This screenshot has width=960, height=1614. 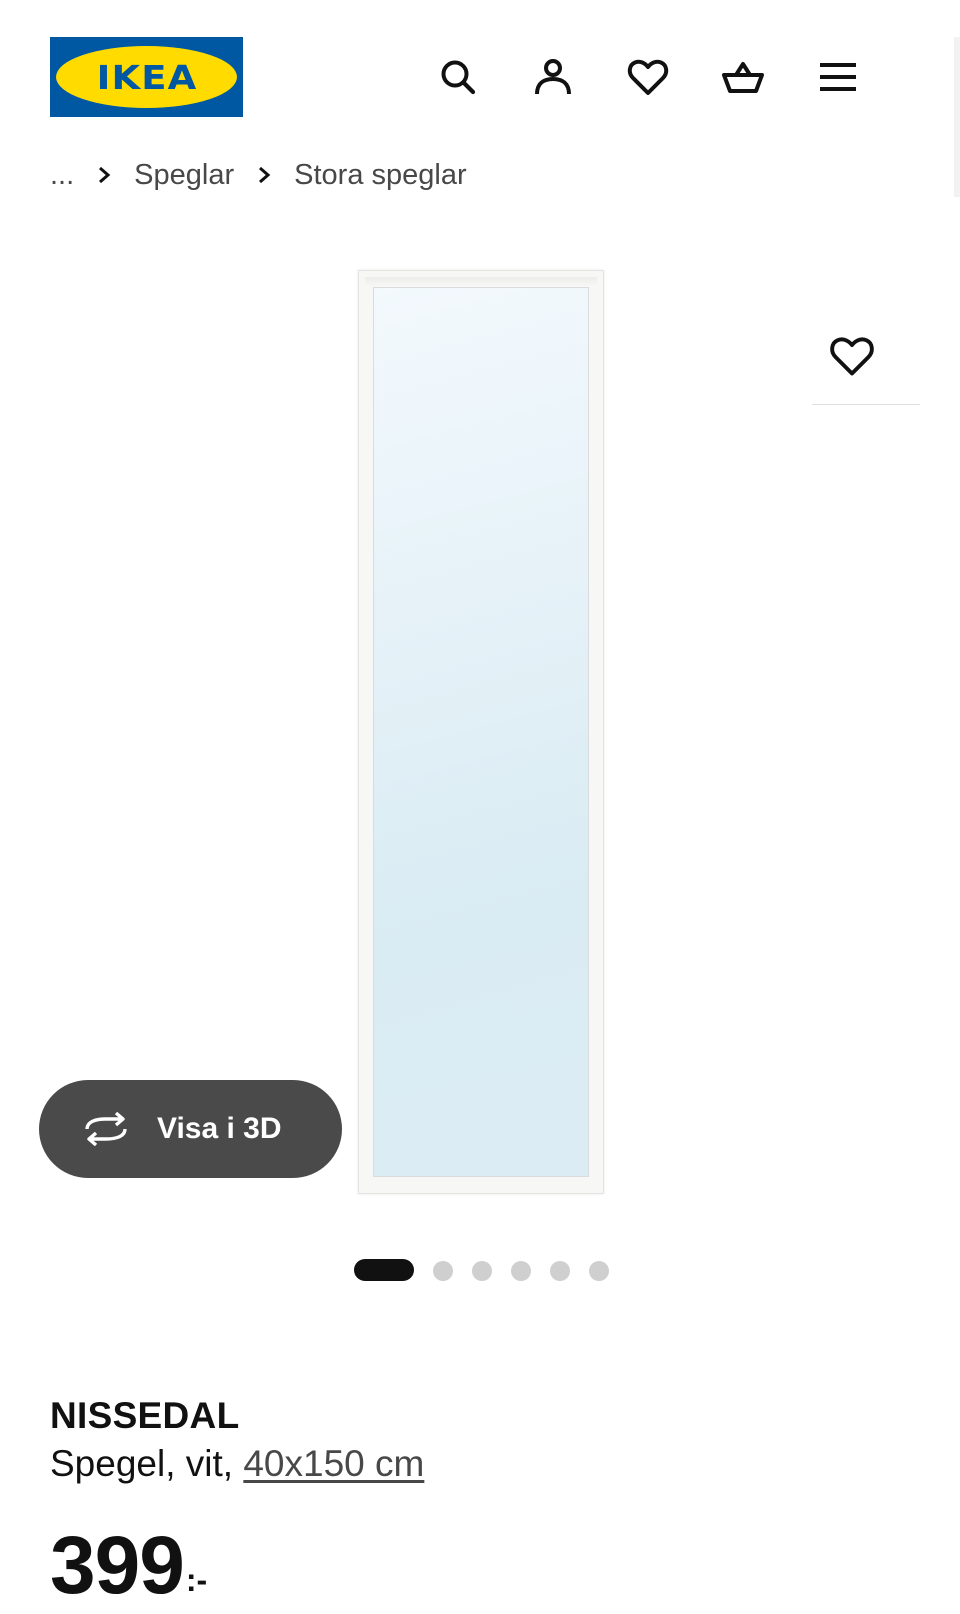 I want to click on product-image-mirror, so click(x=481, y=732).